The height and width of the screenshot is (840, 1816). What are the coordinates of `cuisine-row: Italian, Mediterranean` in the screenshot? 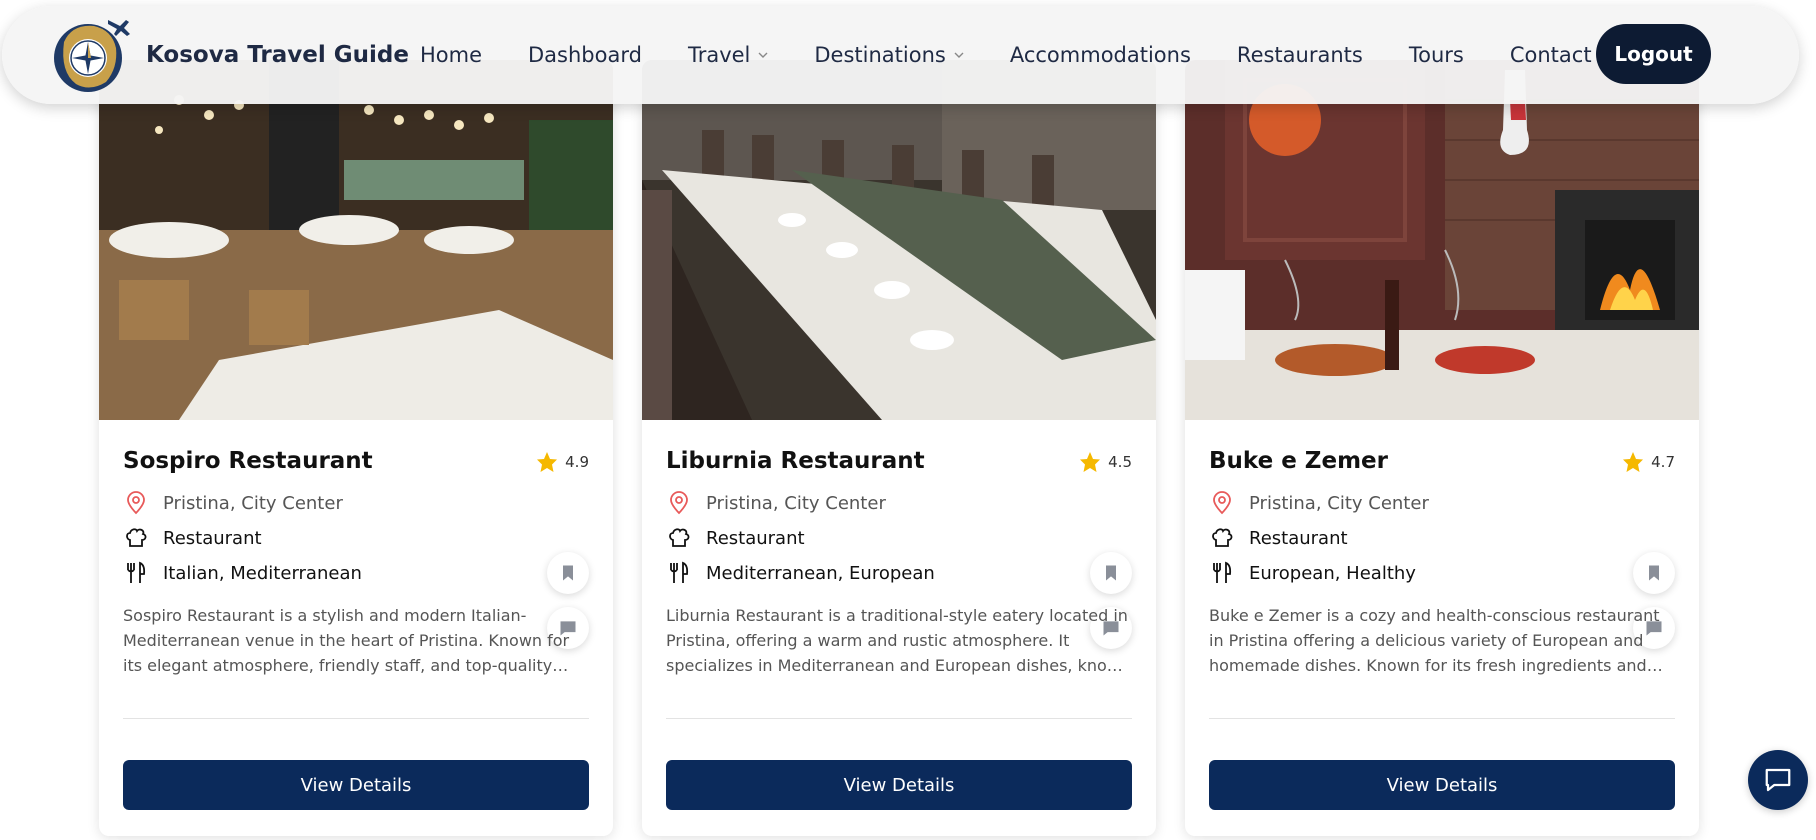 It's located at (242, 573).